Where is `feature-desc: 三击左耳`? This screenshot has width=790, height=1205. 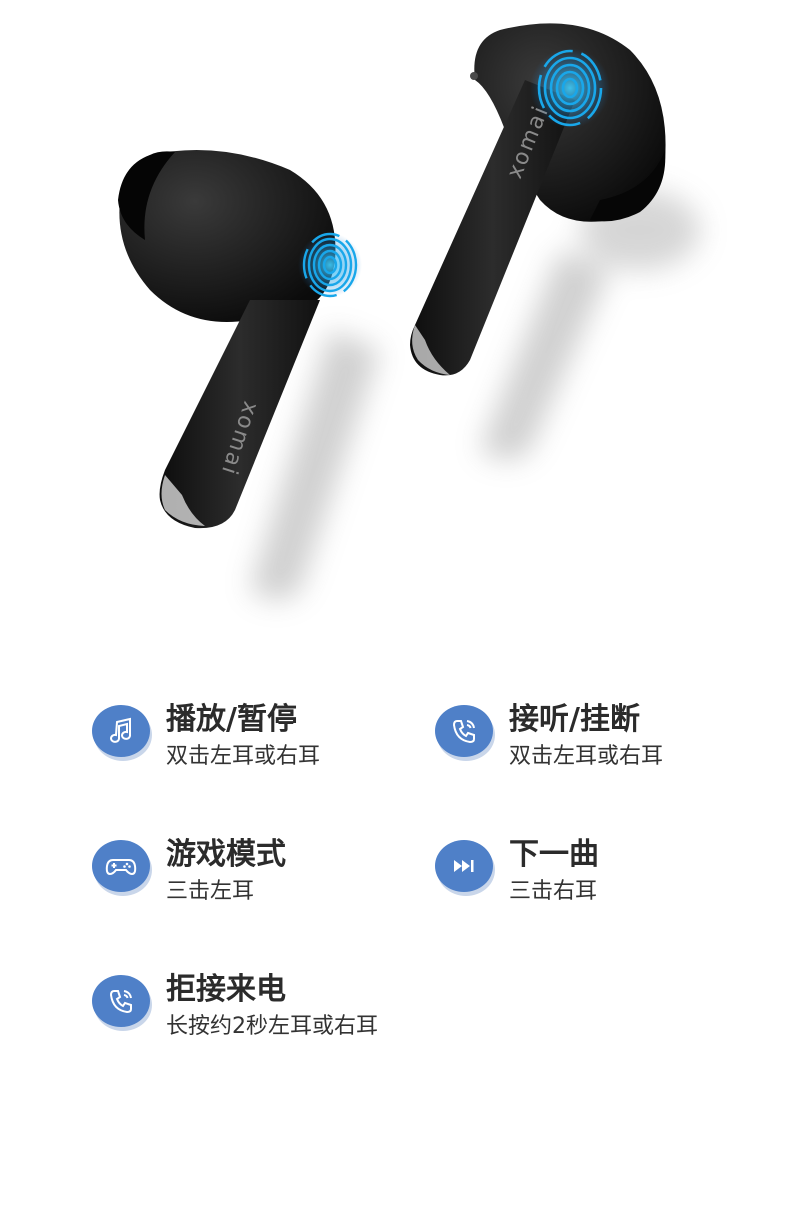
feature-desc: 三击左耳 is located at coordinates (210, 891).